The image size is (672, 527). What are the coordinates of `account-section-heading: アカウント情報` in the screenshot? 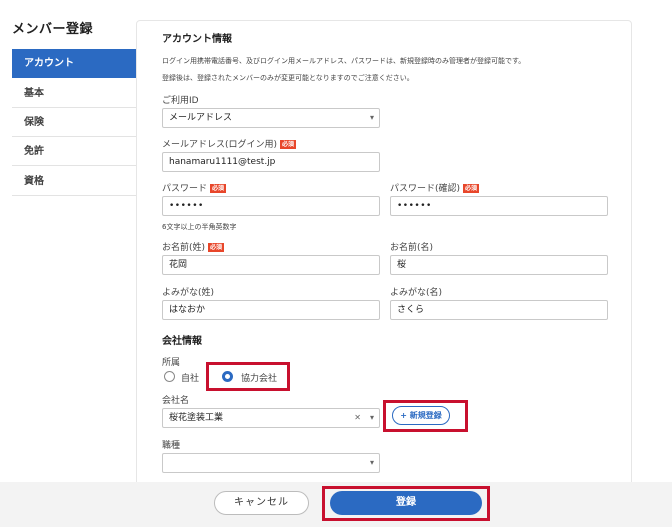 It's located at (197, 39).